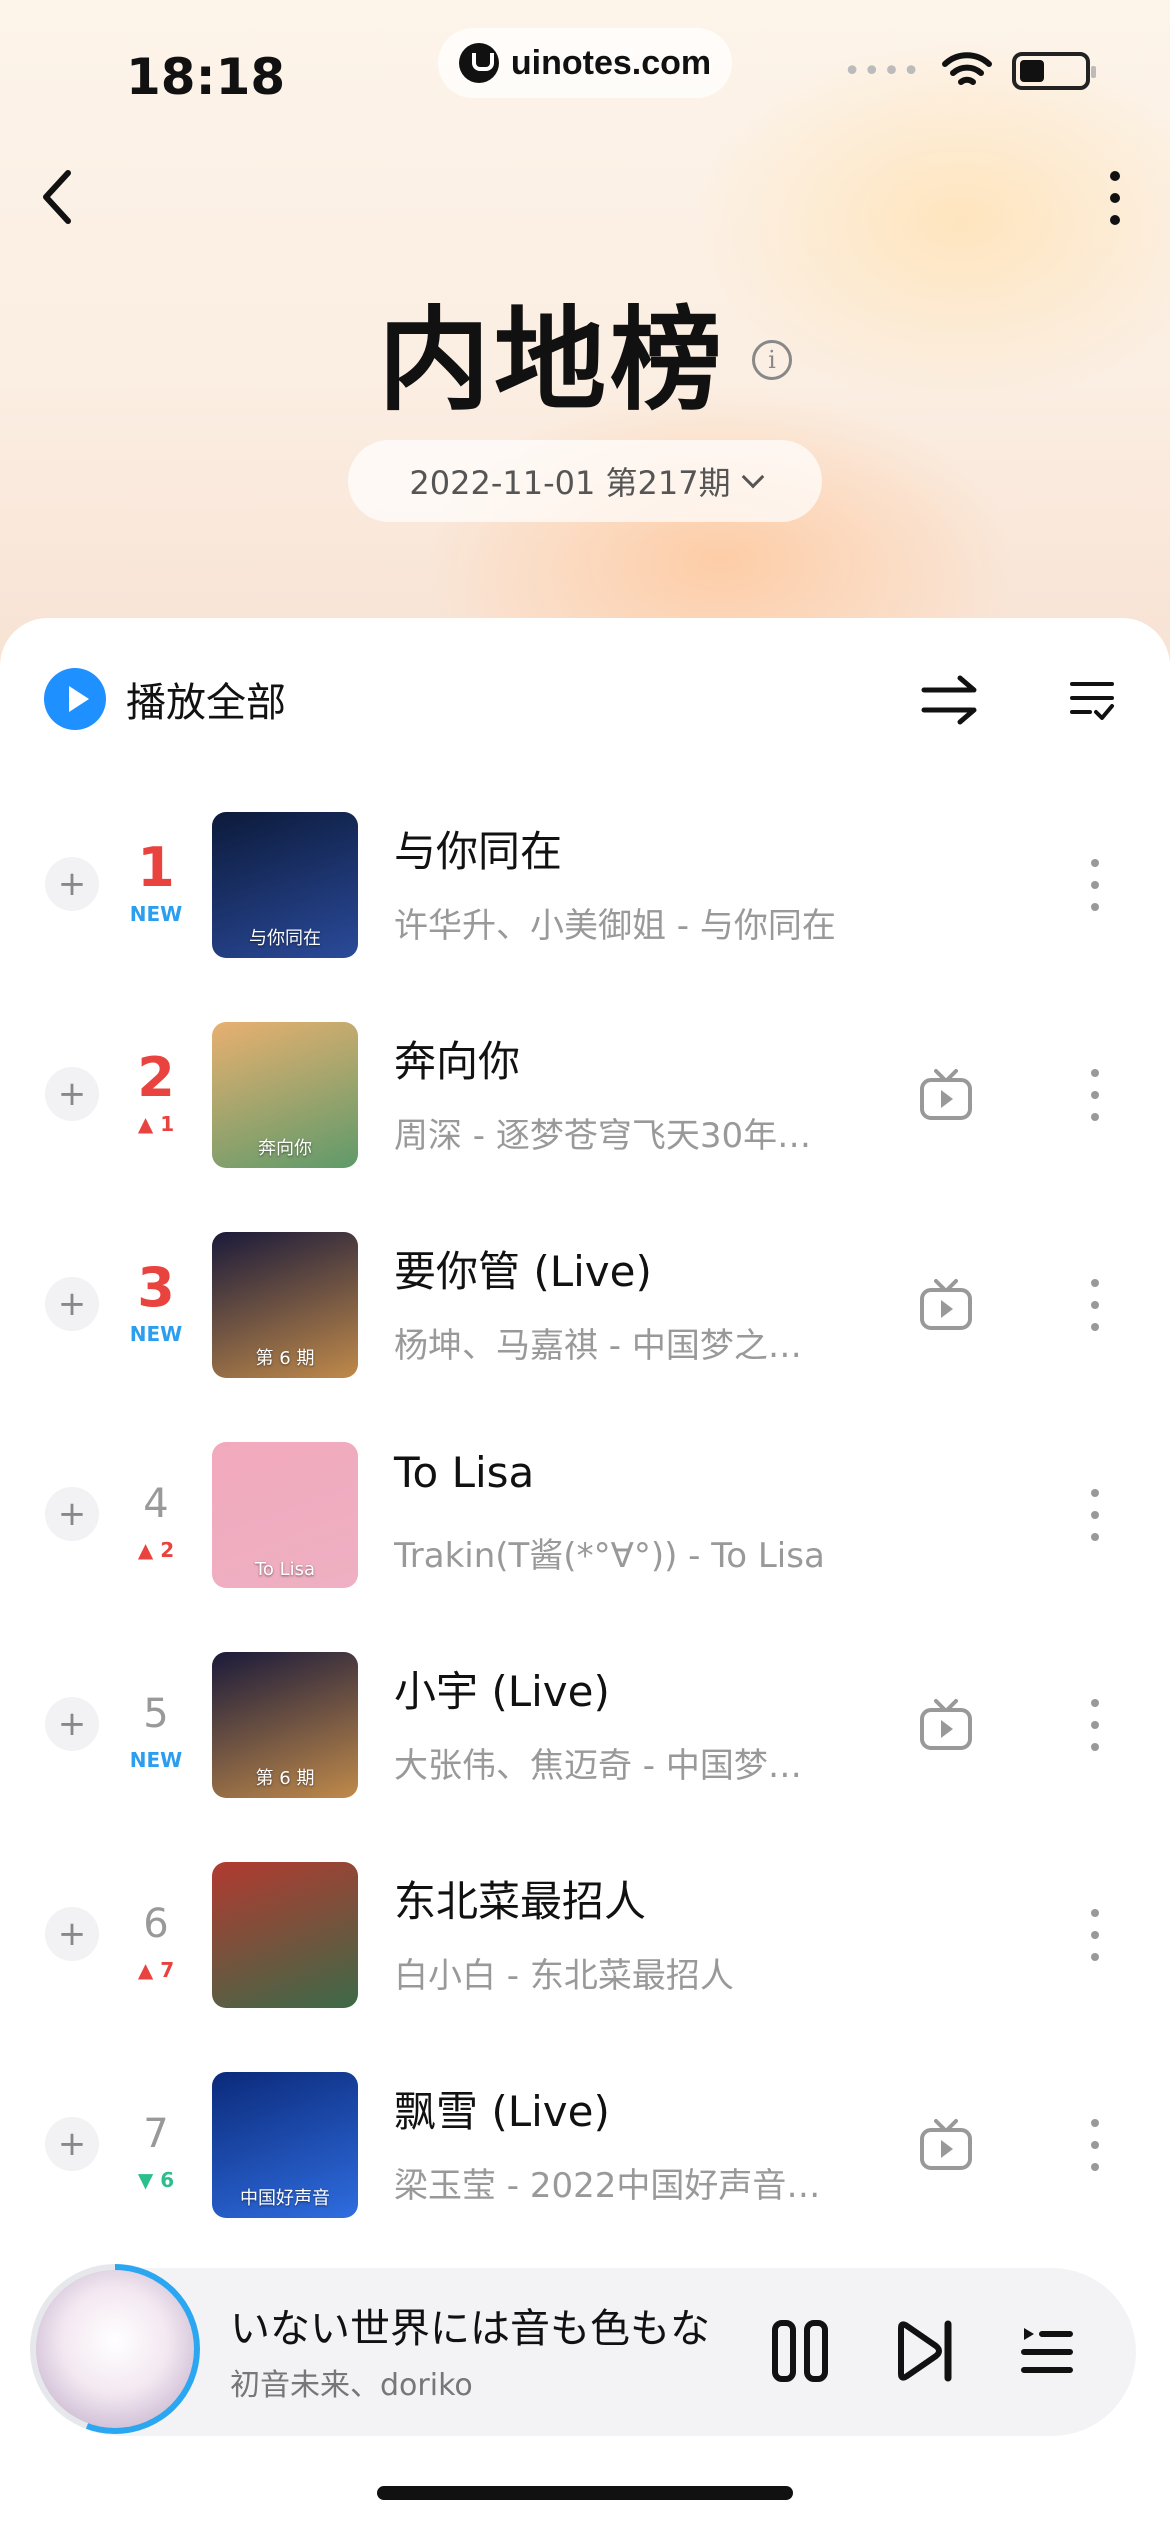 This screenshot has height=2532, width=1170. I want to click on url-pill: uinotes.com, so click(585, 63).